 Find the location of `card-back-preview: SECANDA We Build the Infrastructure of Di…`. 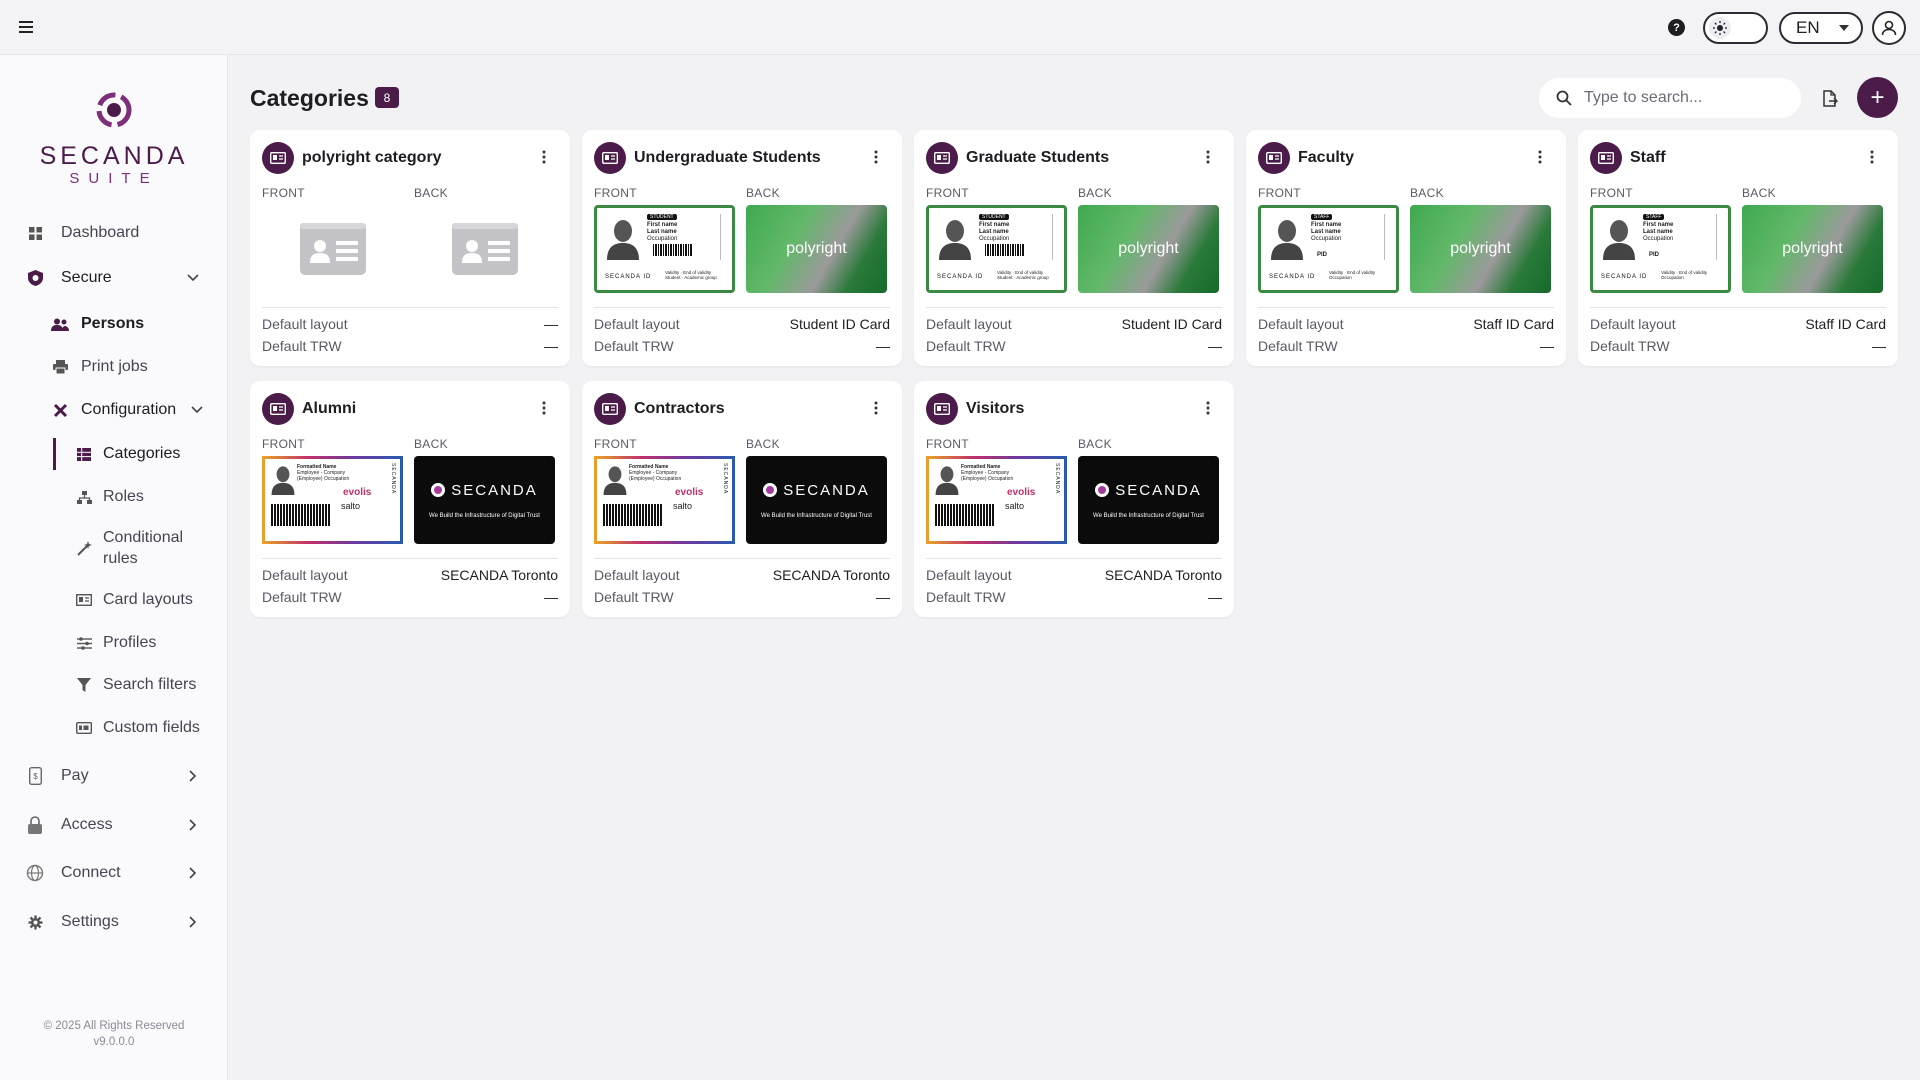

card-back-preview: SECANDA We Build the Infrastructure of Di… is located at coordinates (816, 500).